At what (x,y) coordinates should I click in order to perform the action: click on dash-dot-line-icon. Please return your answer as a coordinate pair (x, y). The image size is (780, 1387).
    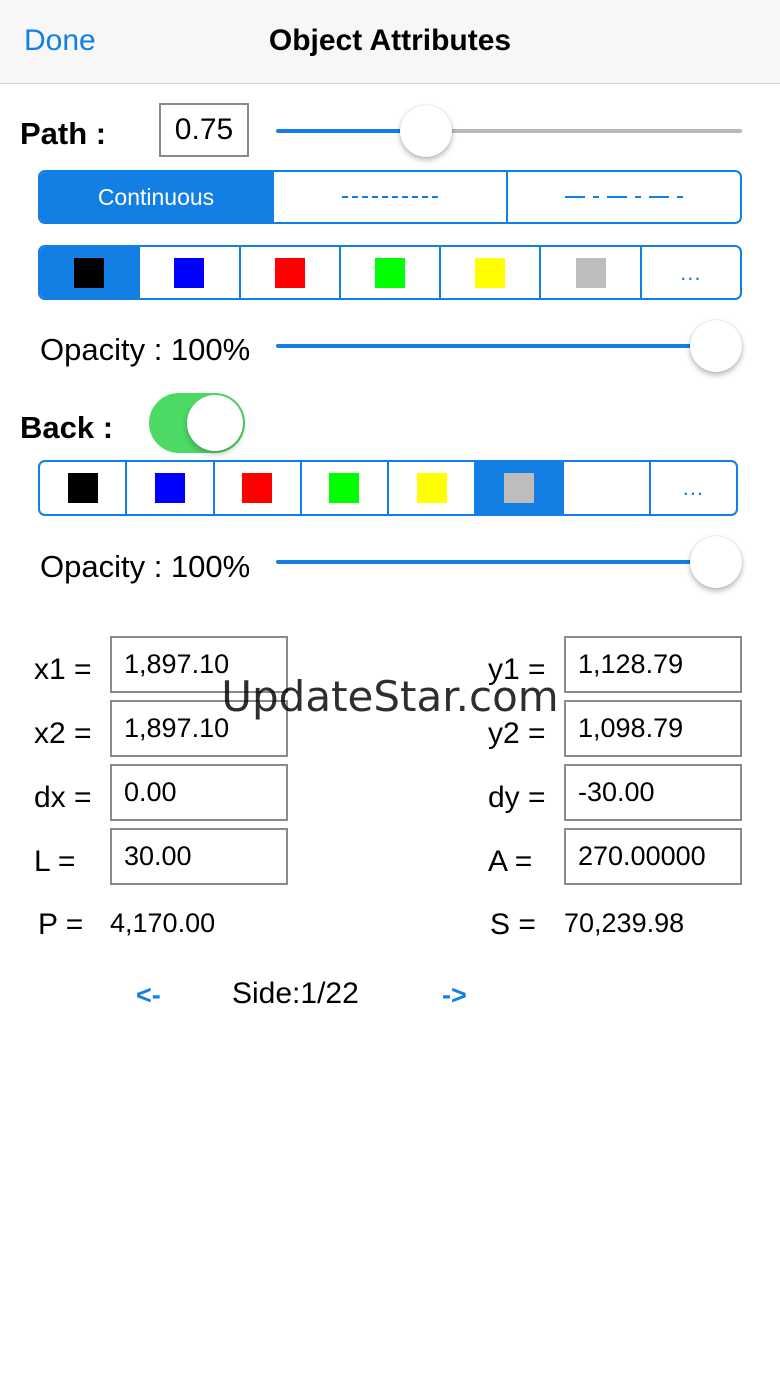
    Looking at the image, I should click on (624, 197).